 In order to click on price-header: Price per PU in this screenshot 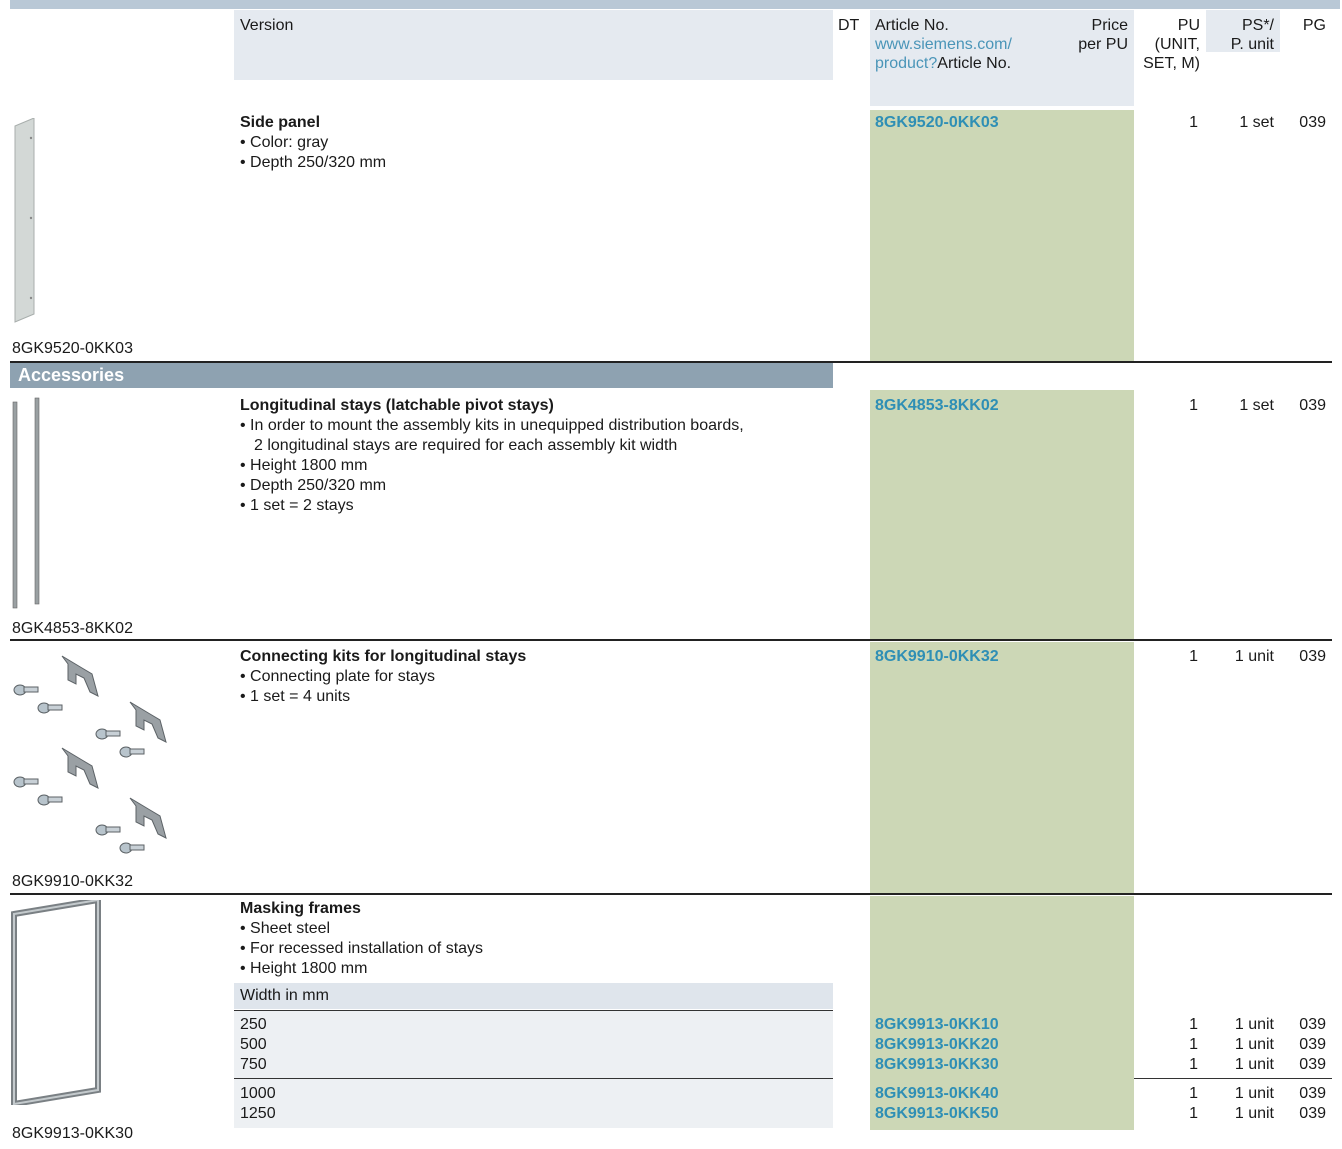, I will do `click(1103, 35)`.